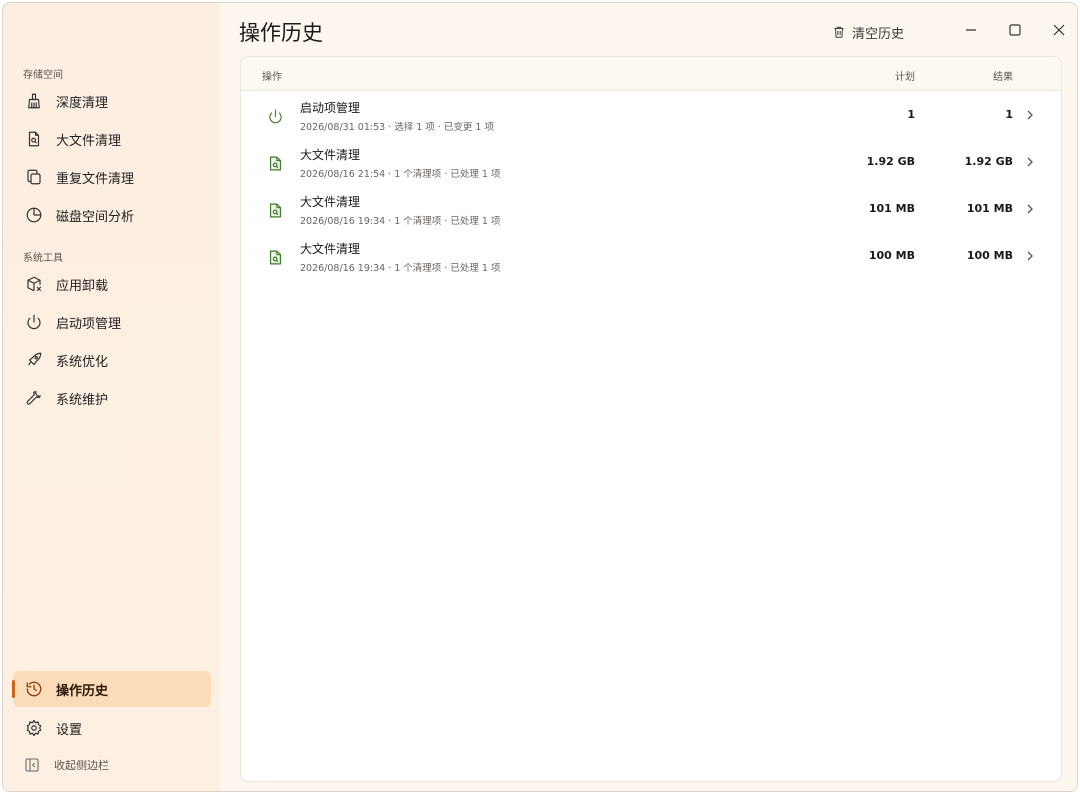 The image size is (1080, 794). I want to click on sidebar-item-history: 操作历史, so click(111, 689).